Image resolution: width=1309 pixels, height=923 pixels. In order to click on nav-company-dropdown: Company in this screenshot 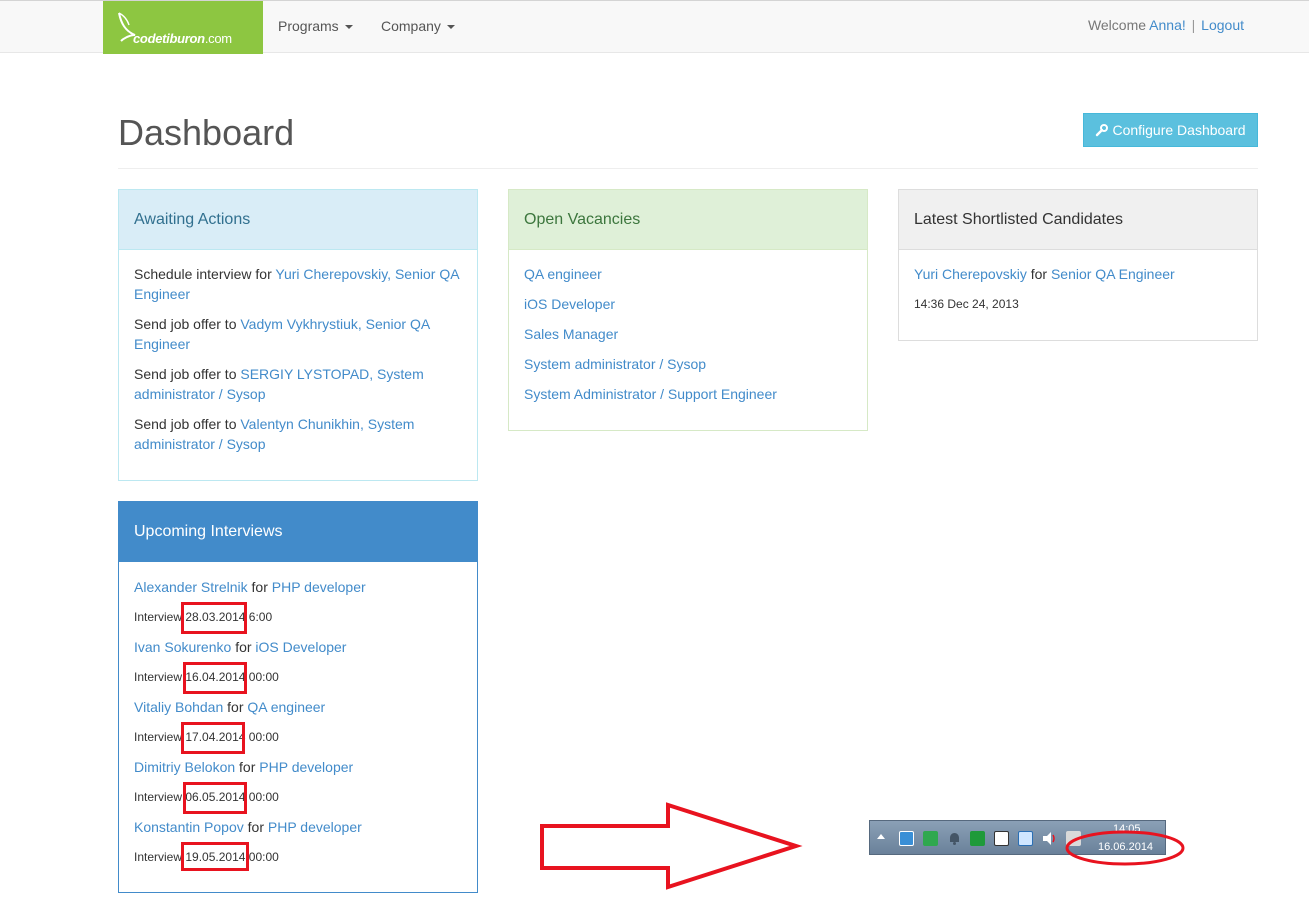, I will do `click(418, 26)`.